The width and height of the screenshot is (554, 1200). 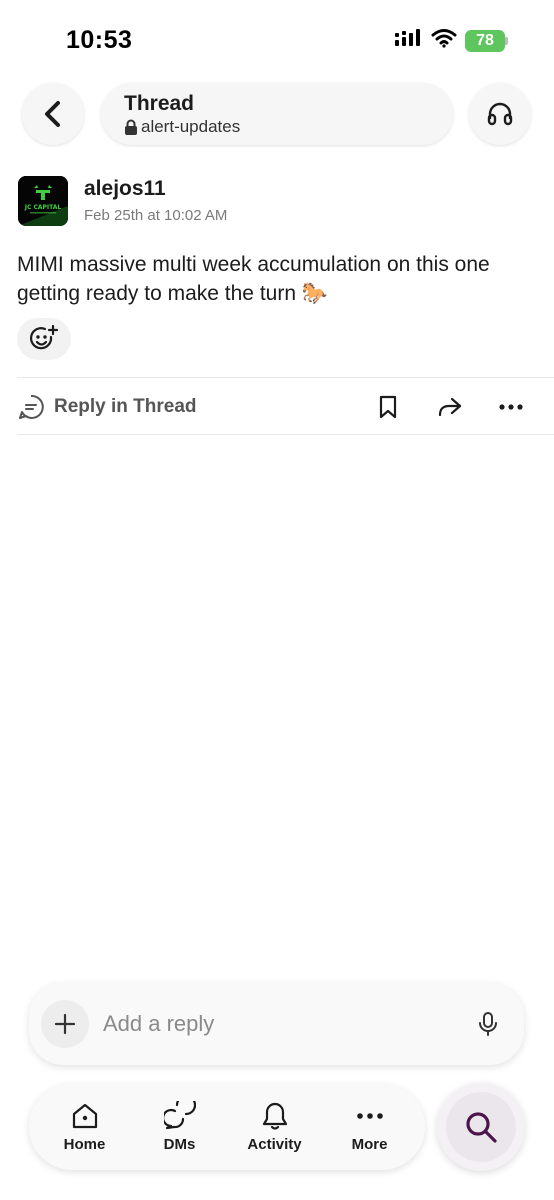 I want to click on chevron-left-icon, so click(x=52, y=114).